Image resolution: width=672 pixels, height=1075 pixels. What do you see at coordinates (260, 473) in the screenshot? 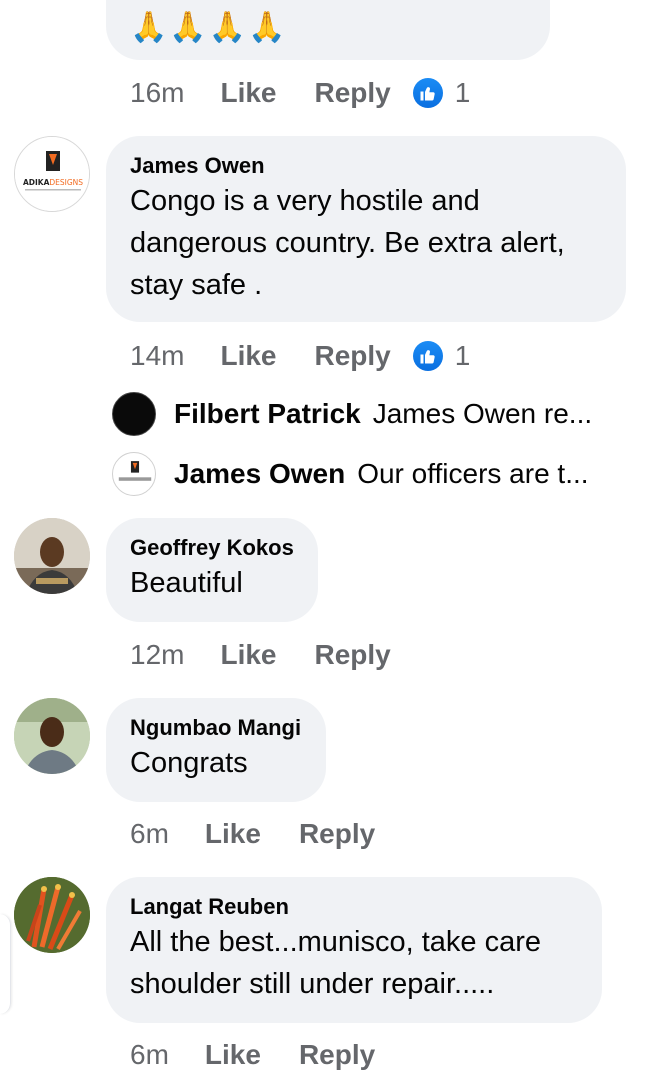
I see `reply-author: James Owen` at bounding box center [260, 473].